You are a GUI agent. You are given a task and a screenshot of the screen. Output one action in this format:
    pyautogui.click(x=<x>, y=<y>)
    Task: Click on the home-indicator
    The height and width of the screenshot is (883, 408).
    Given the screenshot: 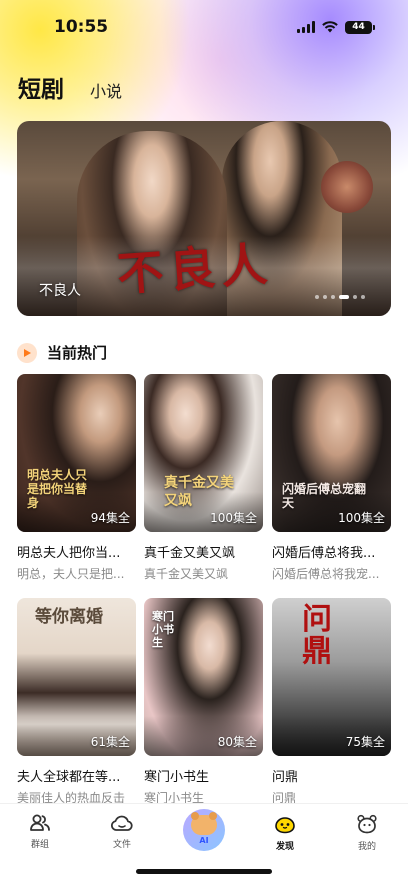 What is the action you would take?
    pyautogui.click(x=204, y=871)
    